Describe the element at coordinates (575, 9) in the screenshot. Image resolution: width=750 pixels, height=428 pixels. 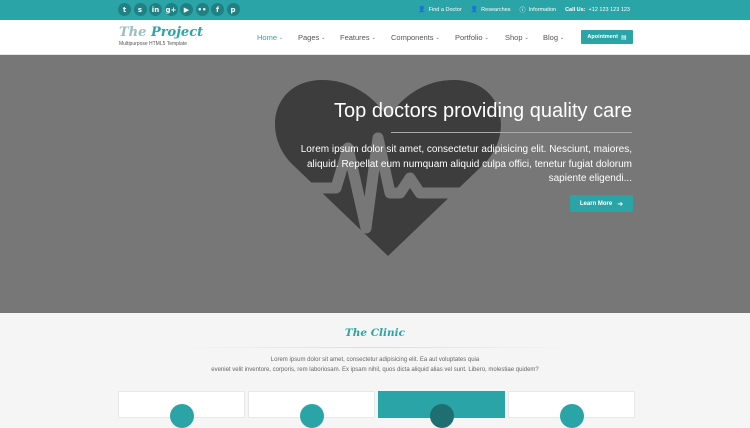
I see `call-label: Call Us:` at that location.